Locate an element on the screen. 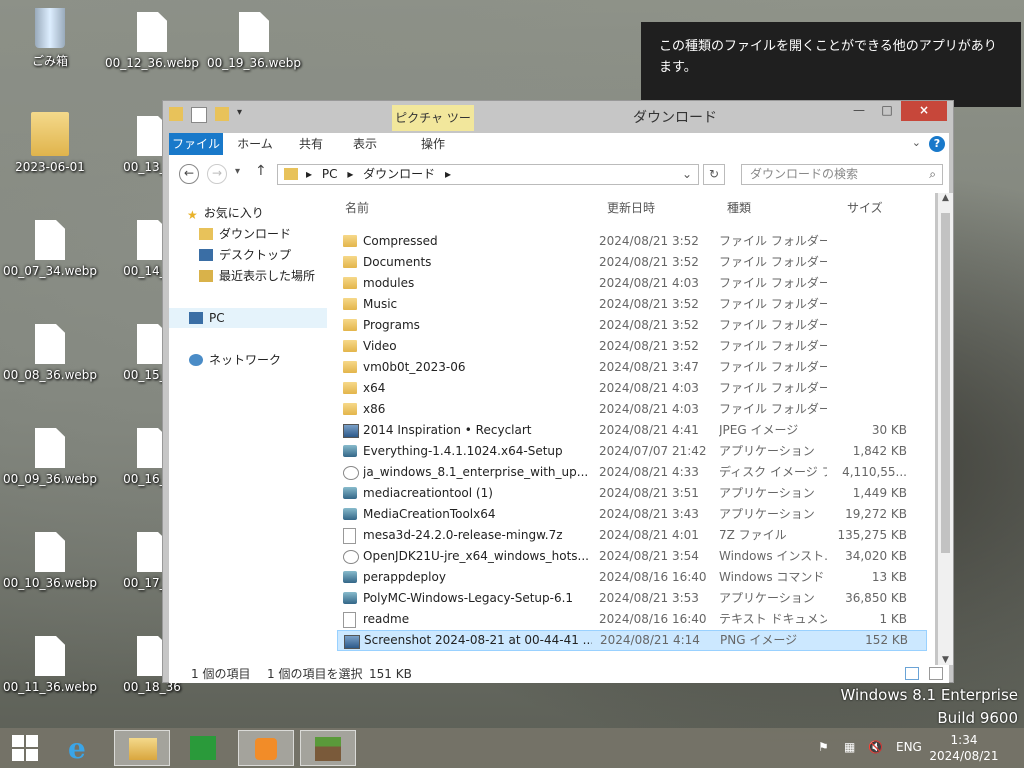 This screenshot has height=768, width=1024. breadcrumb-pc: PC is located at coordinates (330, 174).